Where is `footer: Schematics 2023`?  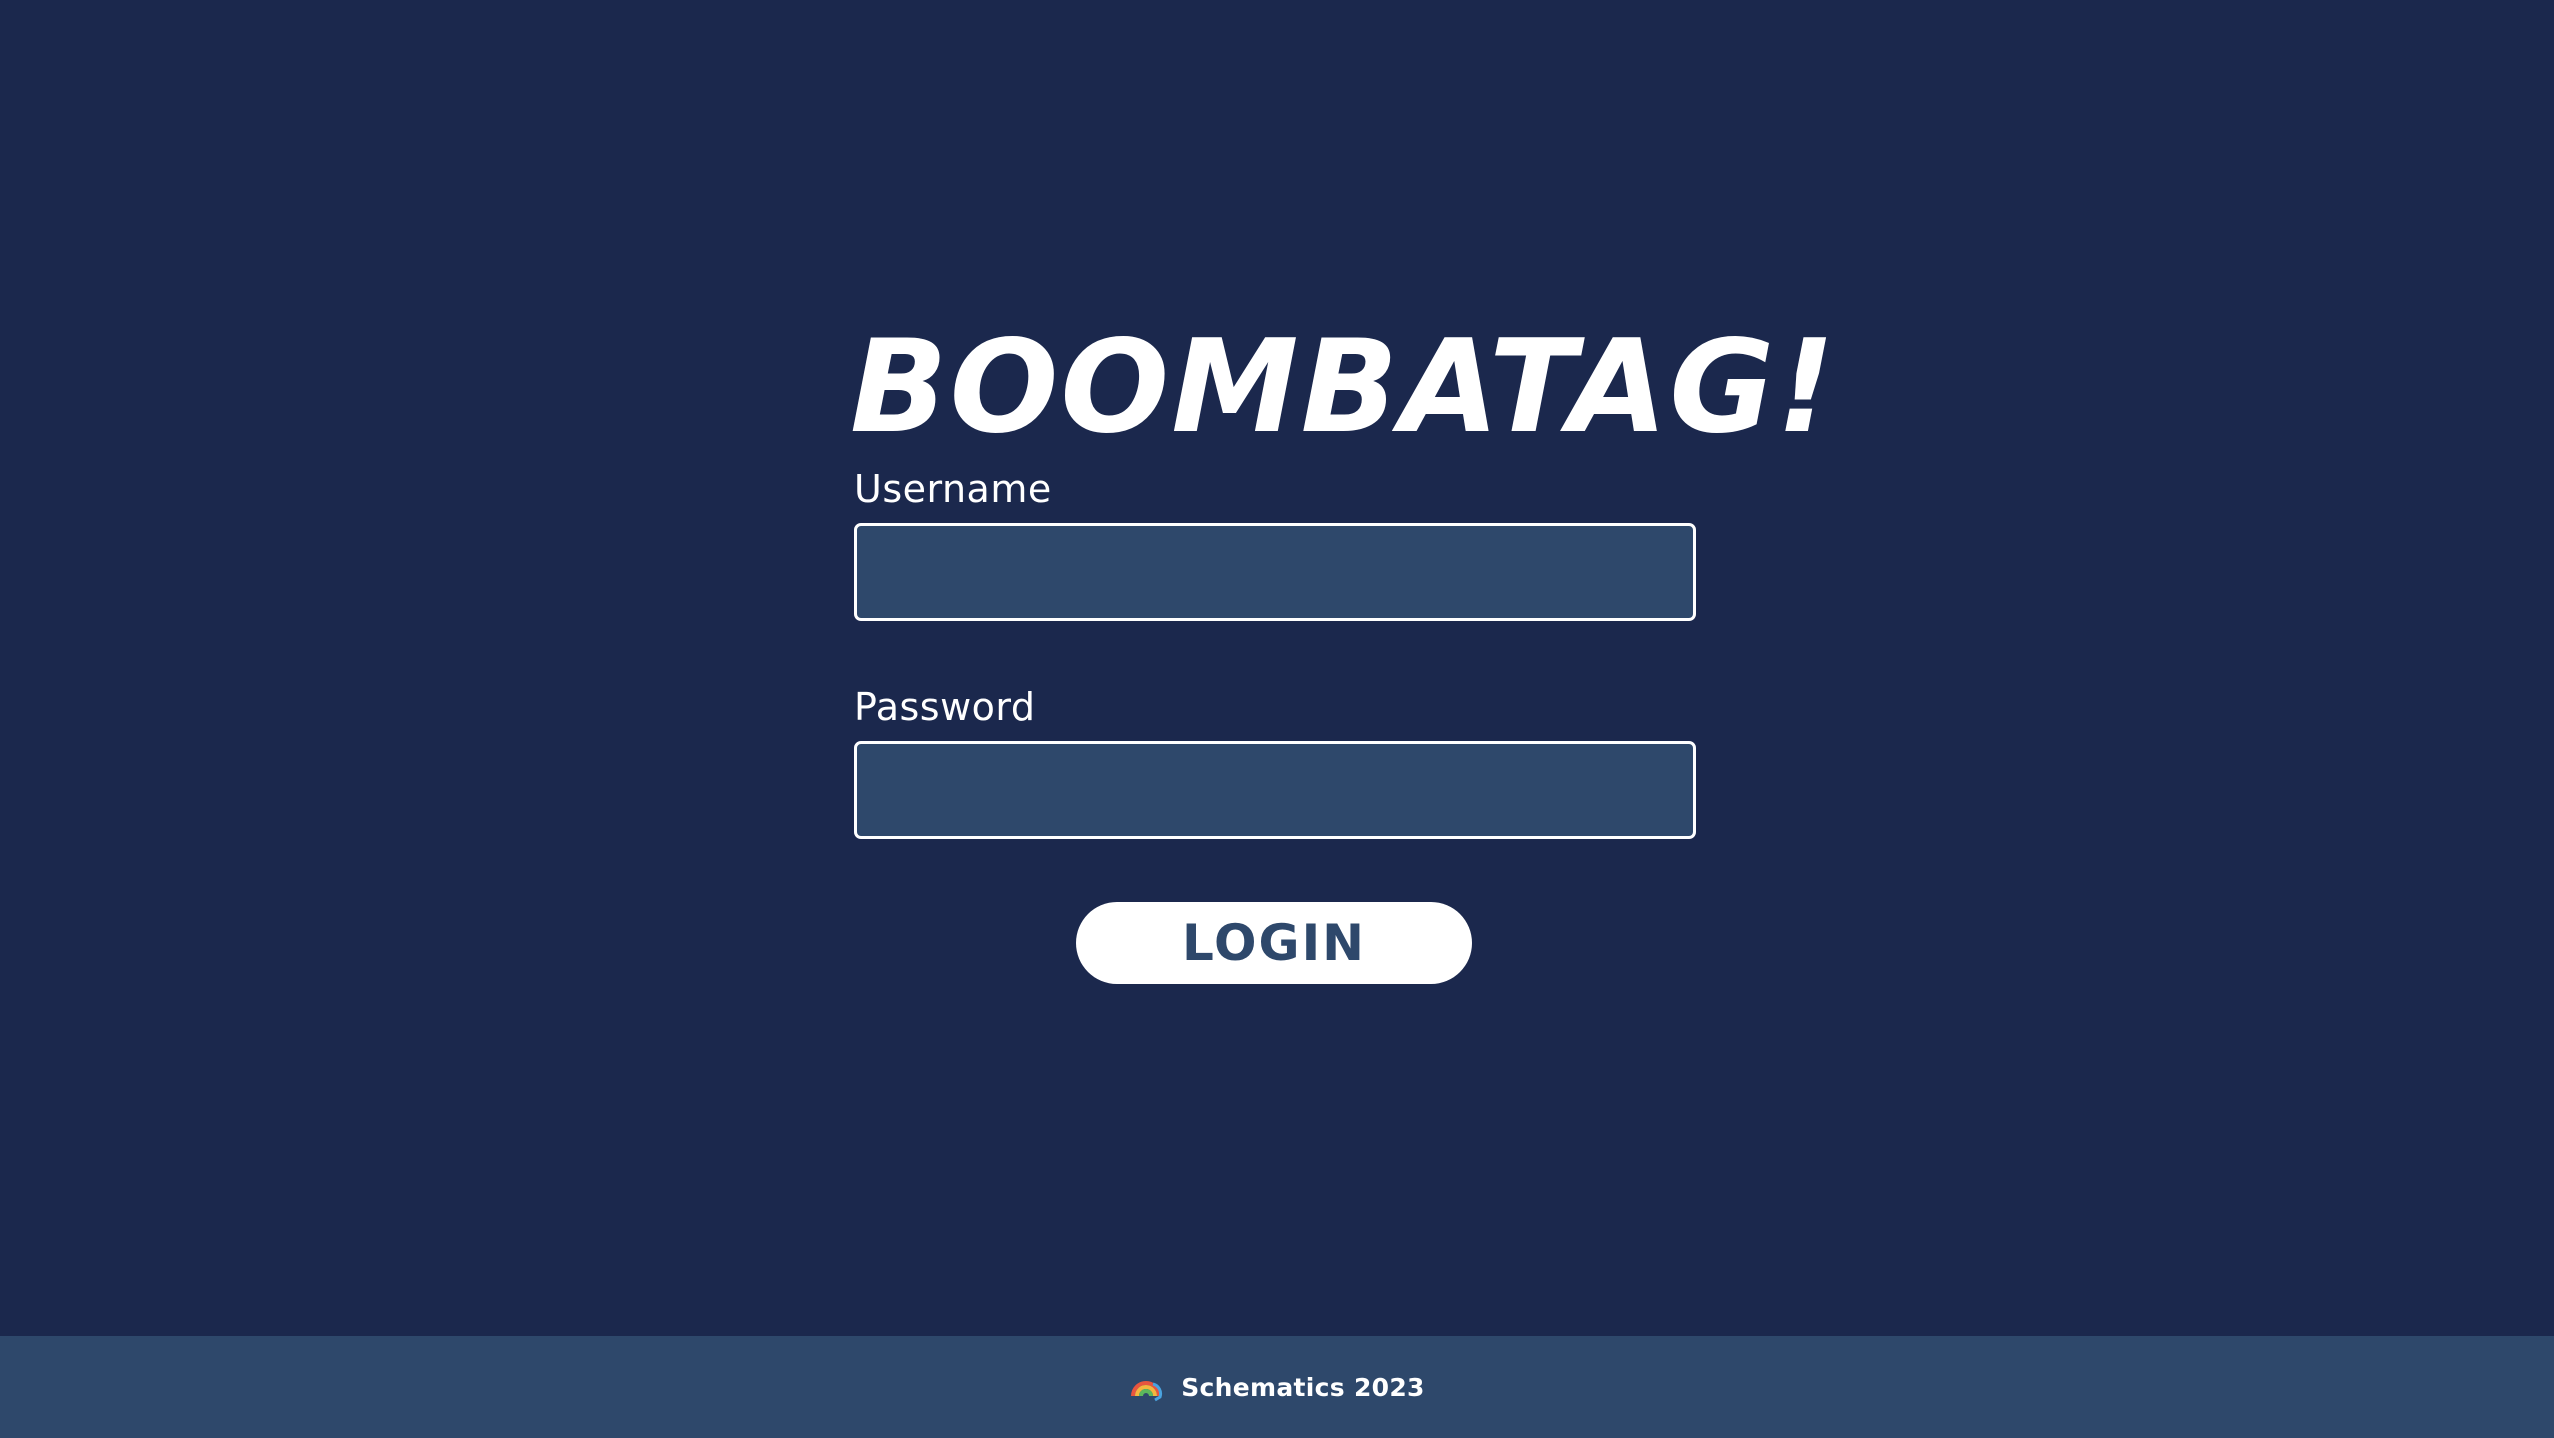
footer: Schematics 2023 is located at coordinates (1277, 1387).